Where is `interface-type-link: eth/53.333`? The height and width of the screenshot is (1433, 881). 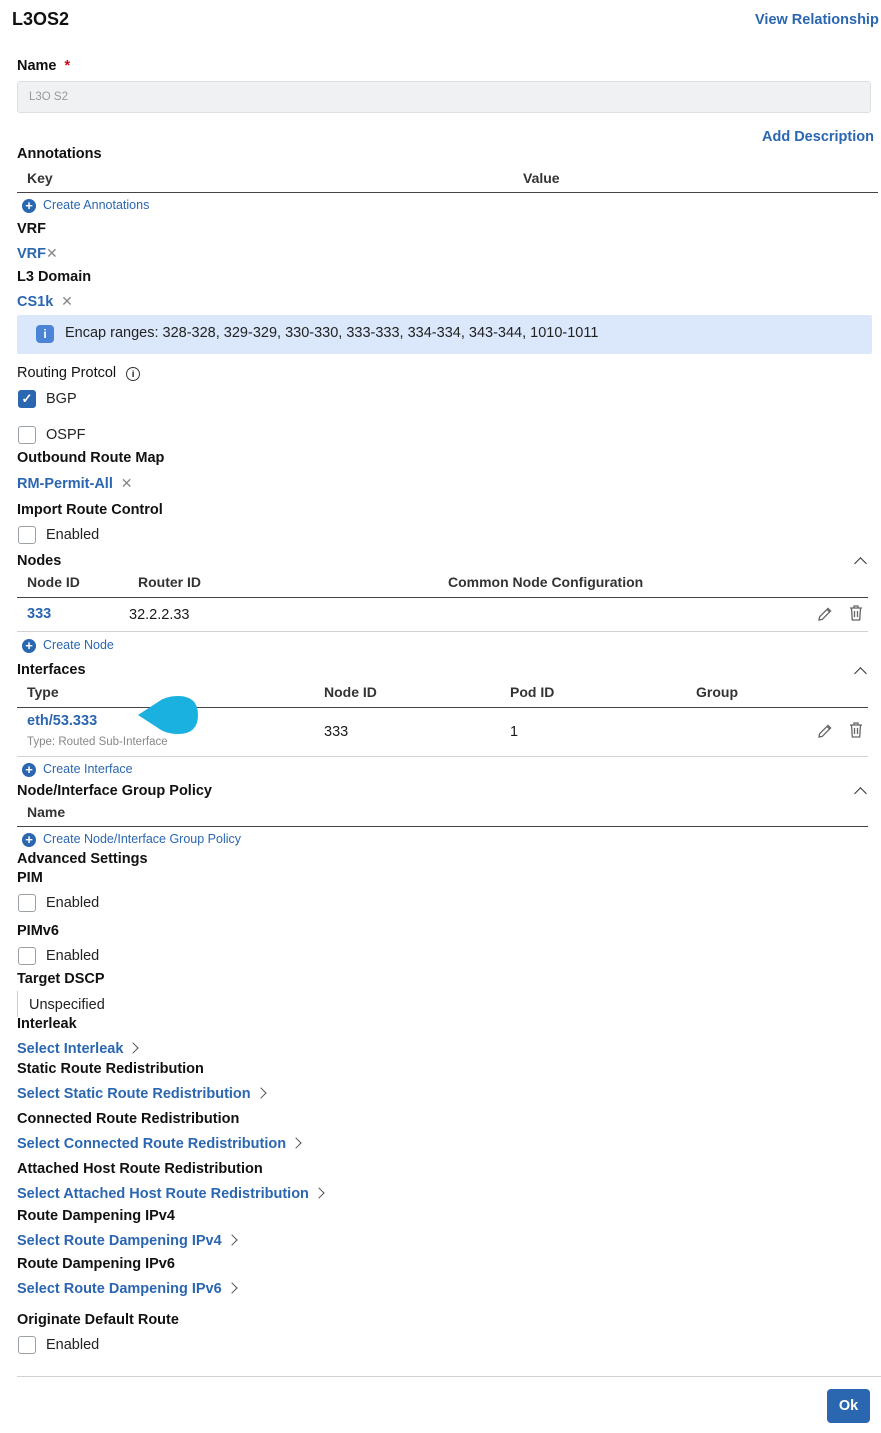
interface-type-link: eth/53.333 is located at coordinates (62, 721).